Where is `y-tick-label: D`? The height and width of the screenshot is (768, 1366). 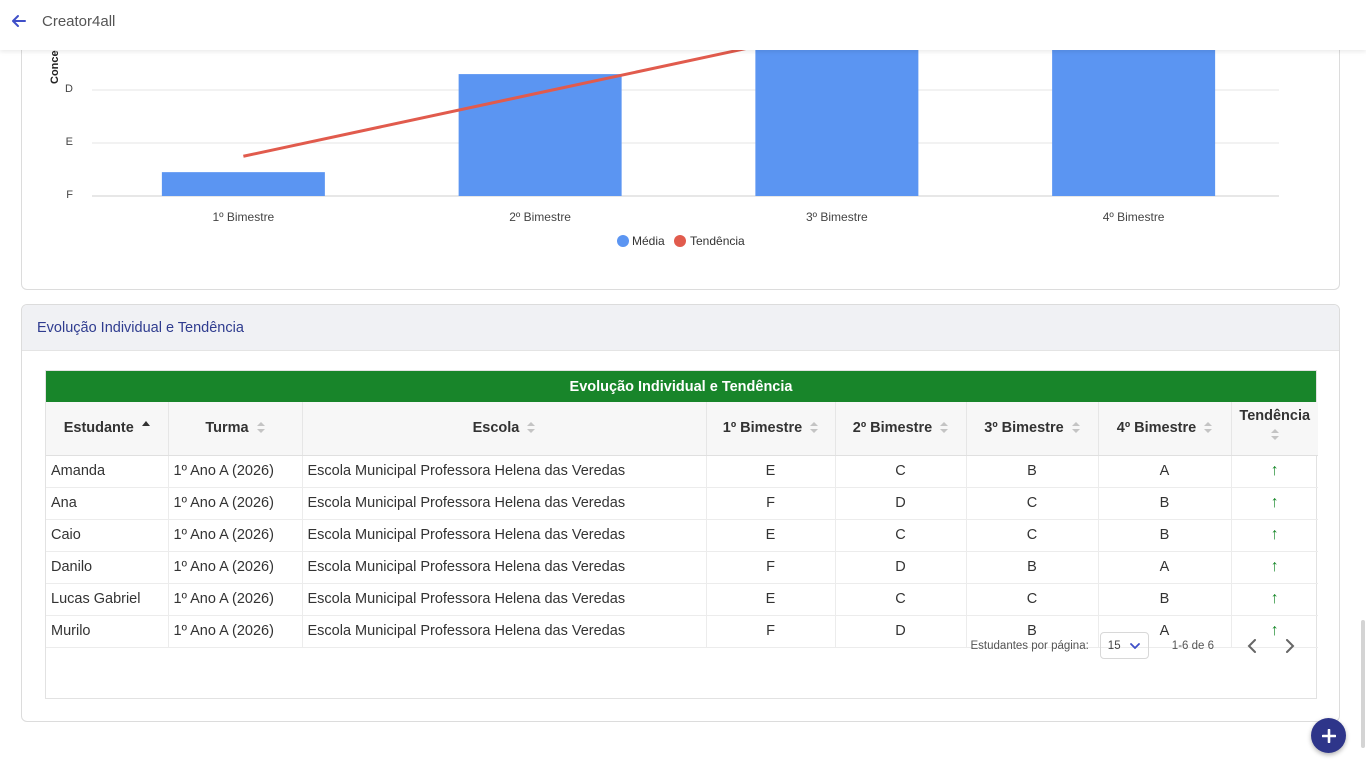
y-tick-label: D is located at coordinates (69, 89).